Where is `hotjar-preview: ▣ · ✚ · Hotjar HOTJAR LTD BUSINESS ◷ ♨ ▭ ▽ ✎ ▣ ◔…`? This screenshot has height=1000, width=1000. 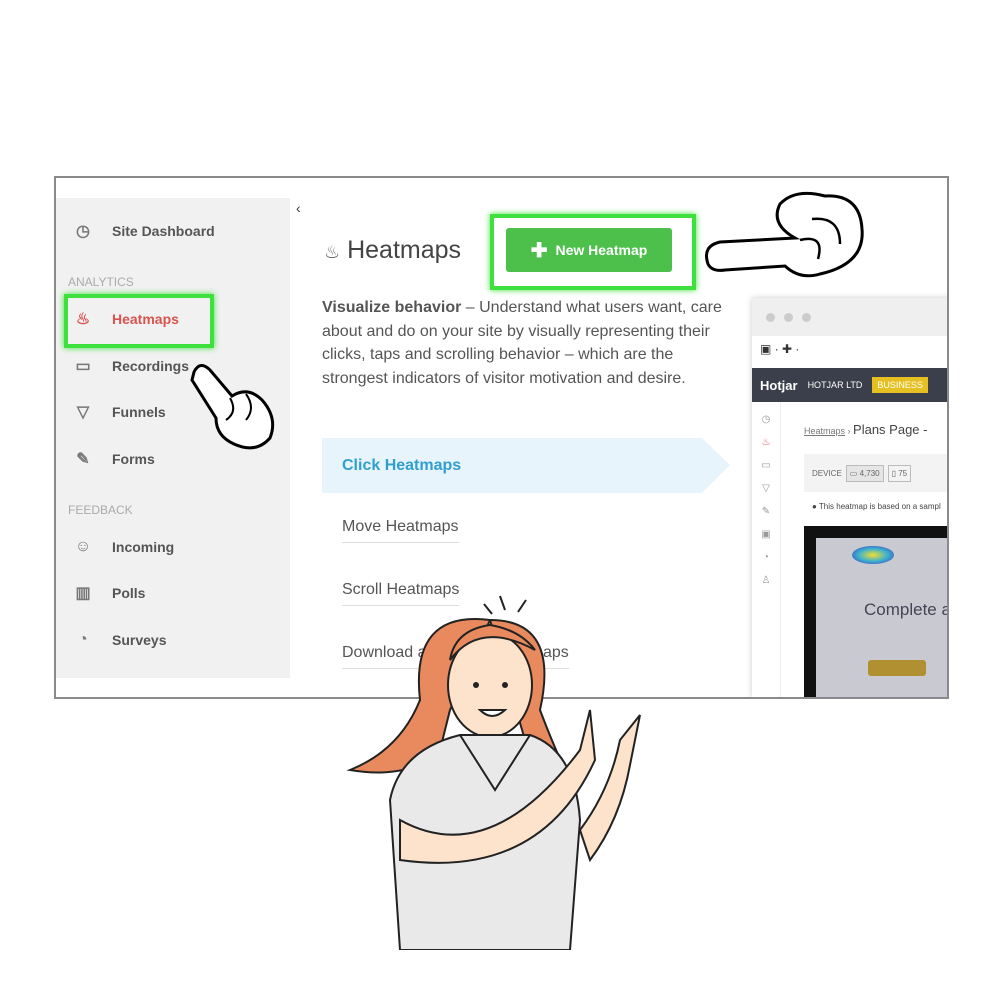
hotjar-preview: ▣ · ✚ · Hotjar HOTJAR LTD BUSINESS ◷ ♨ ▭ ▽ ✎ ▣ ◔… is located at coordinates (849, 497).